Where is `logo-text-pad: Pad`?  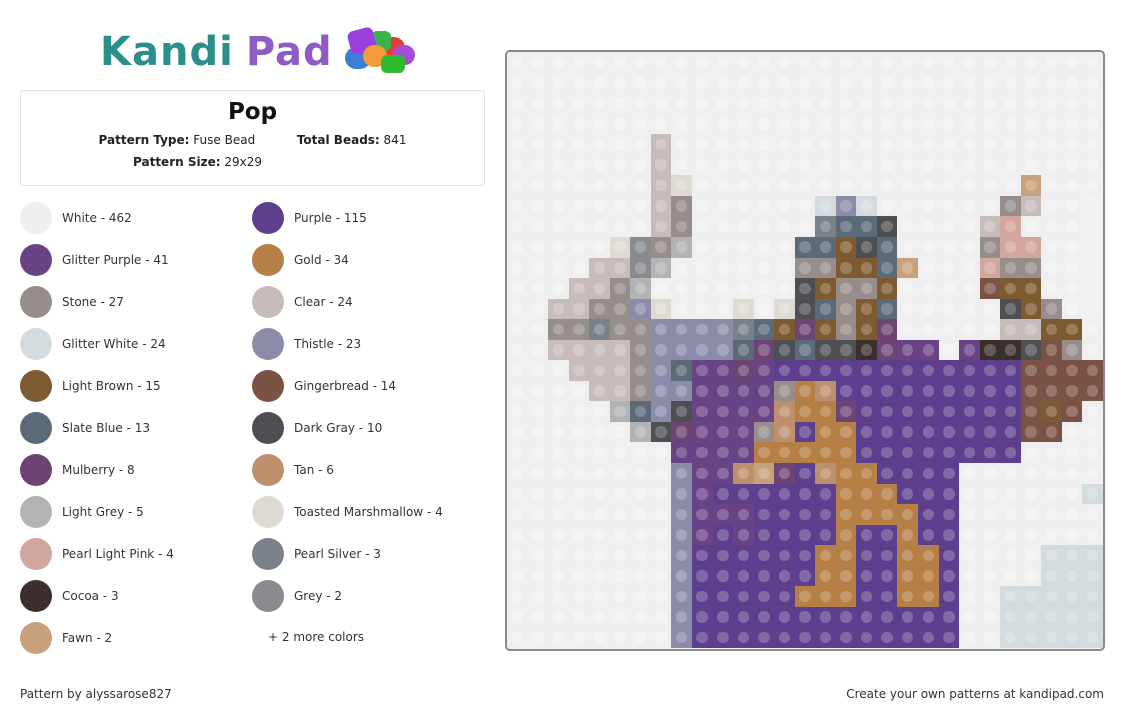
logo-text-pad: Pad is located at coordinates (289, 52).